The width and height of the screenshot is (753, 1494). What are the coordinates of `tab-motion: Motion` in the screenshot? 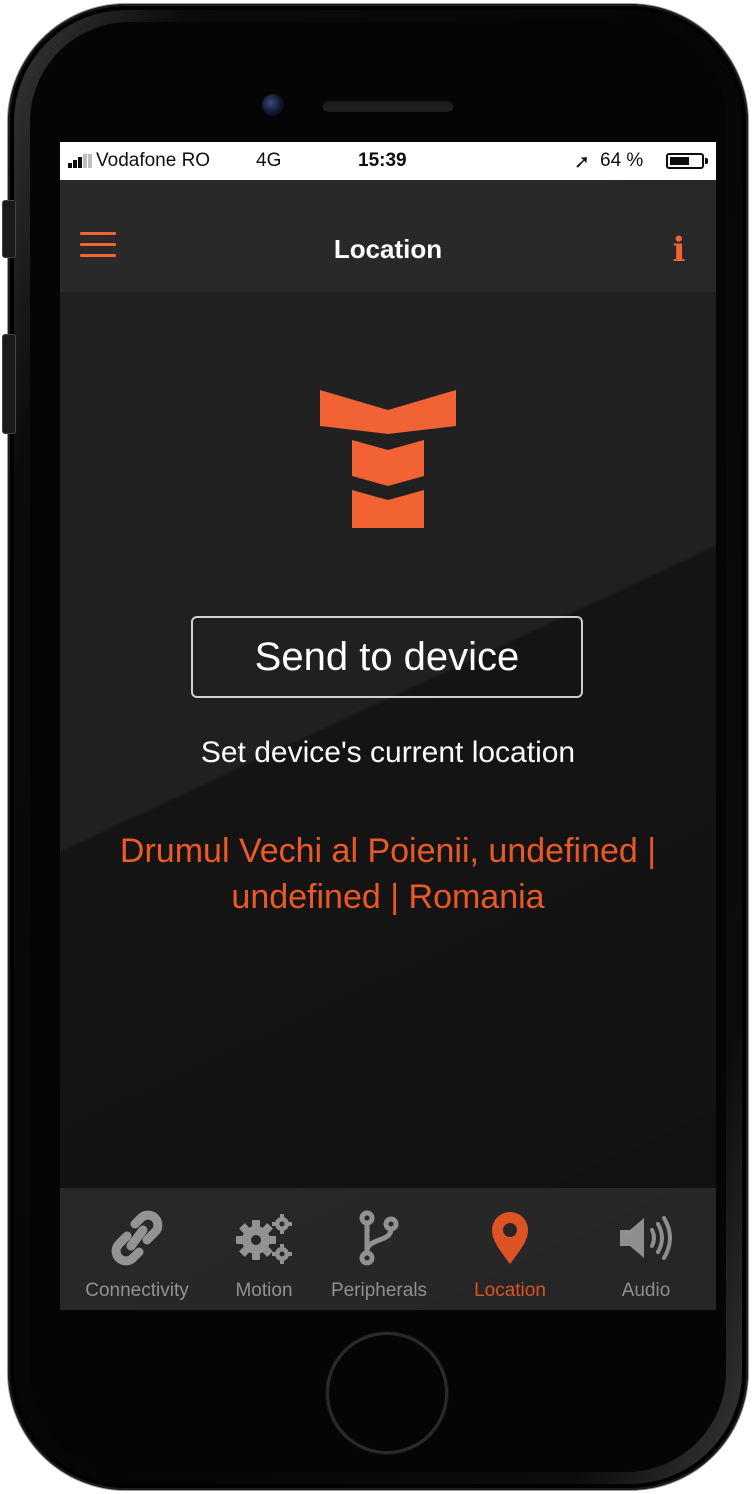 It's located at (264, 1249).